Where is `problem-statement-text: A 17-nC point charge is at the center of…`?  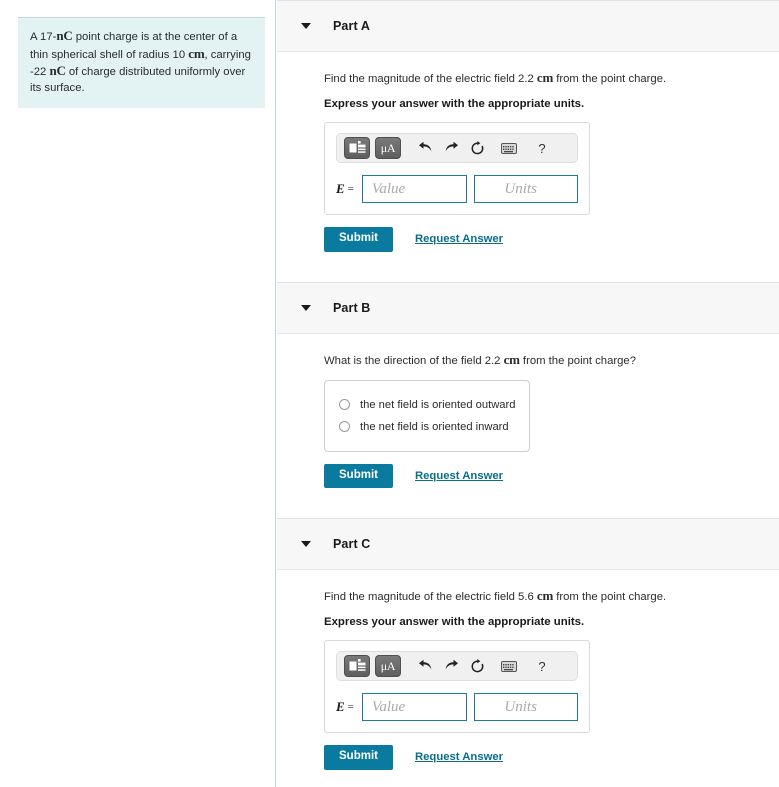 problem-statement-text: A 17-nC point charge is at the center of… is located at coordinates (140, 61).